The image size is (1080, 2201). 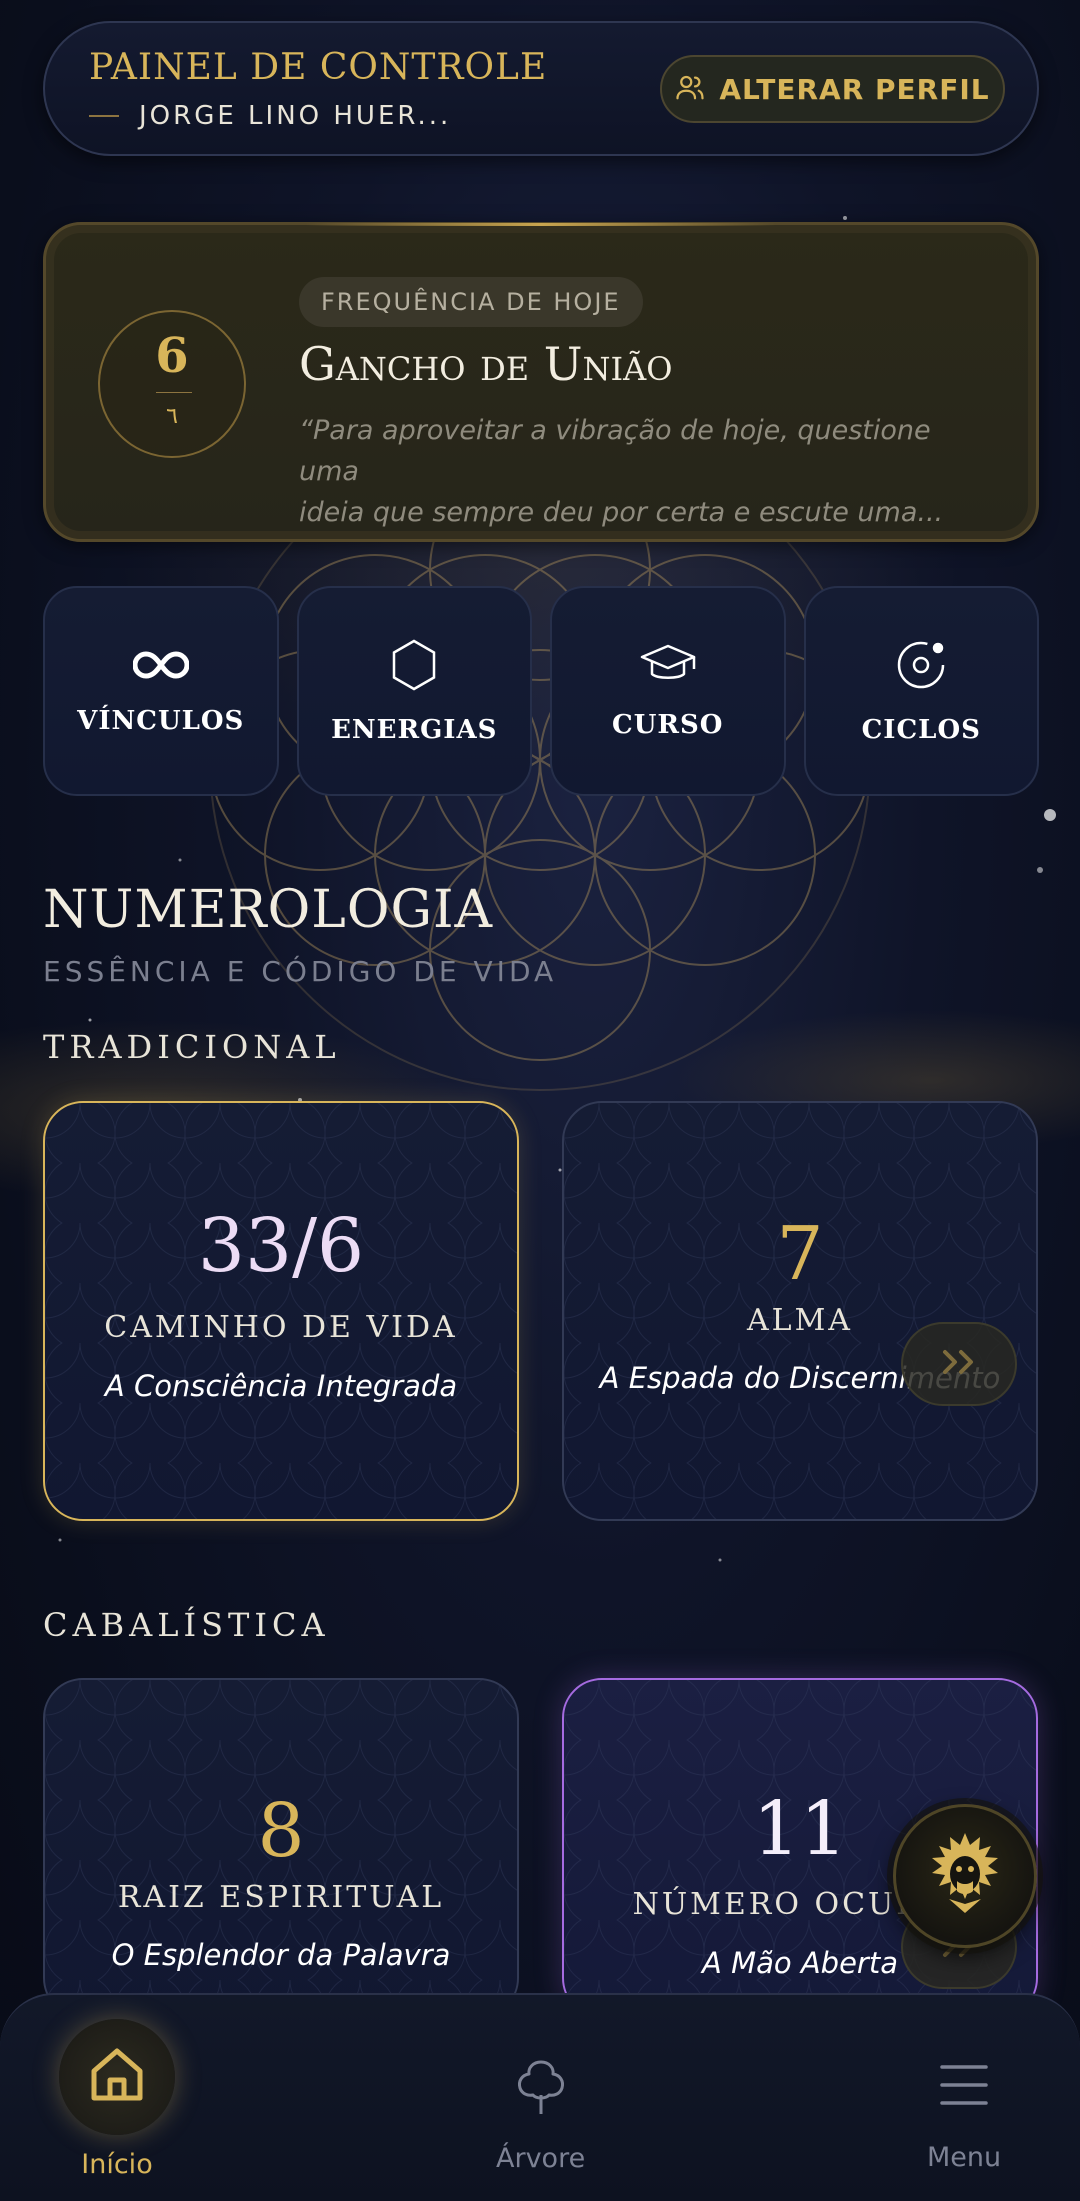 I want to click on quick-actions: VÍNCULOS ENERGIAS CURSO CICLOS, so click(x=541, y=691).